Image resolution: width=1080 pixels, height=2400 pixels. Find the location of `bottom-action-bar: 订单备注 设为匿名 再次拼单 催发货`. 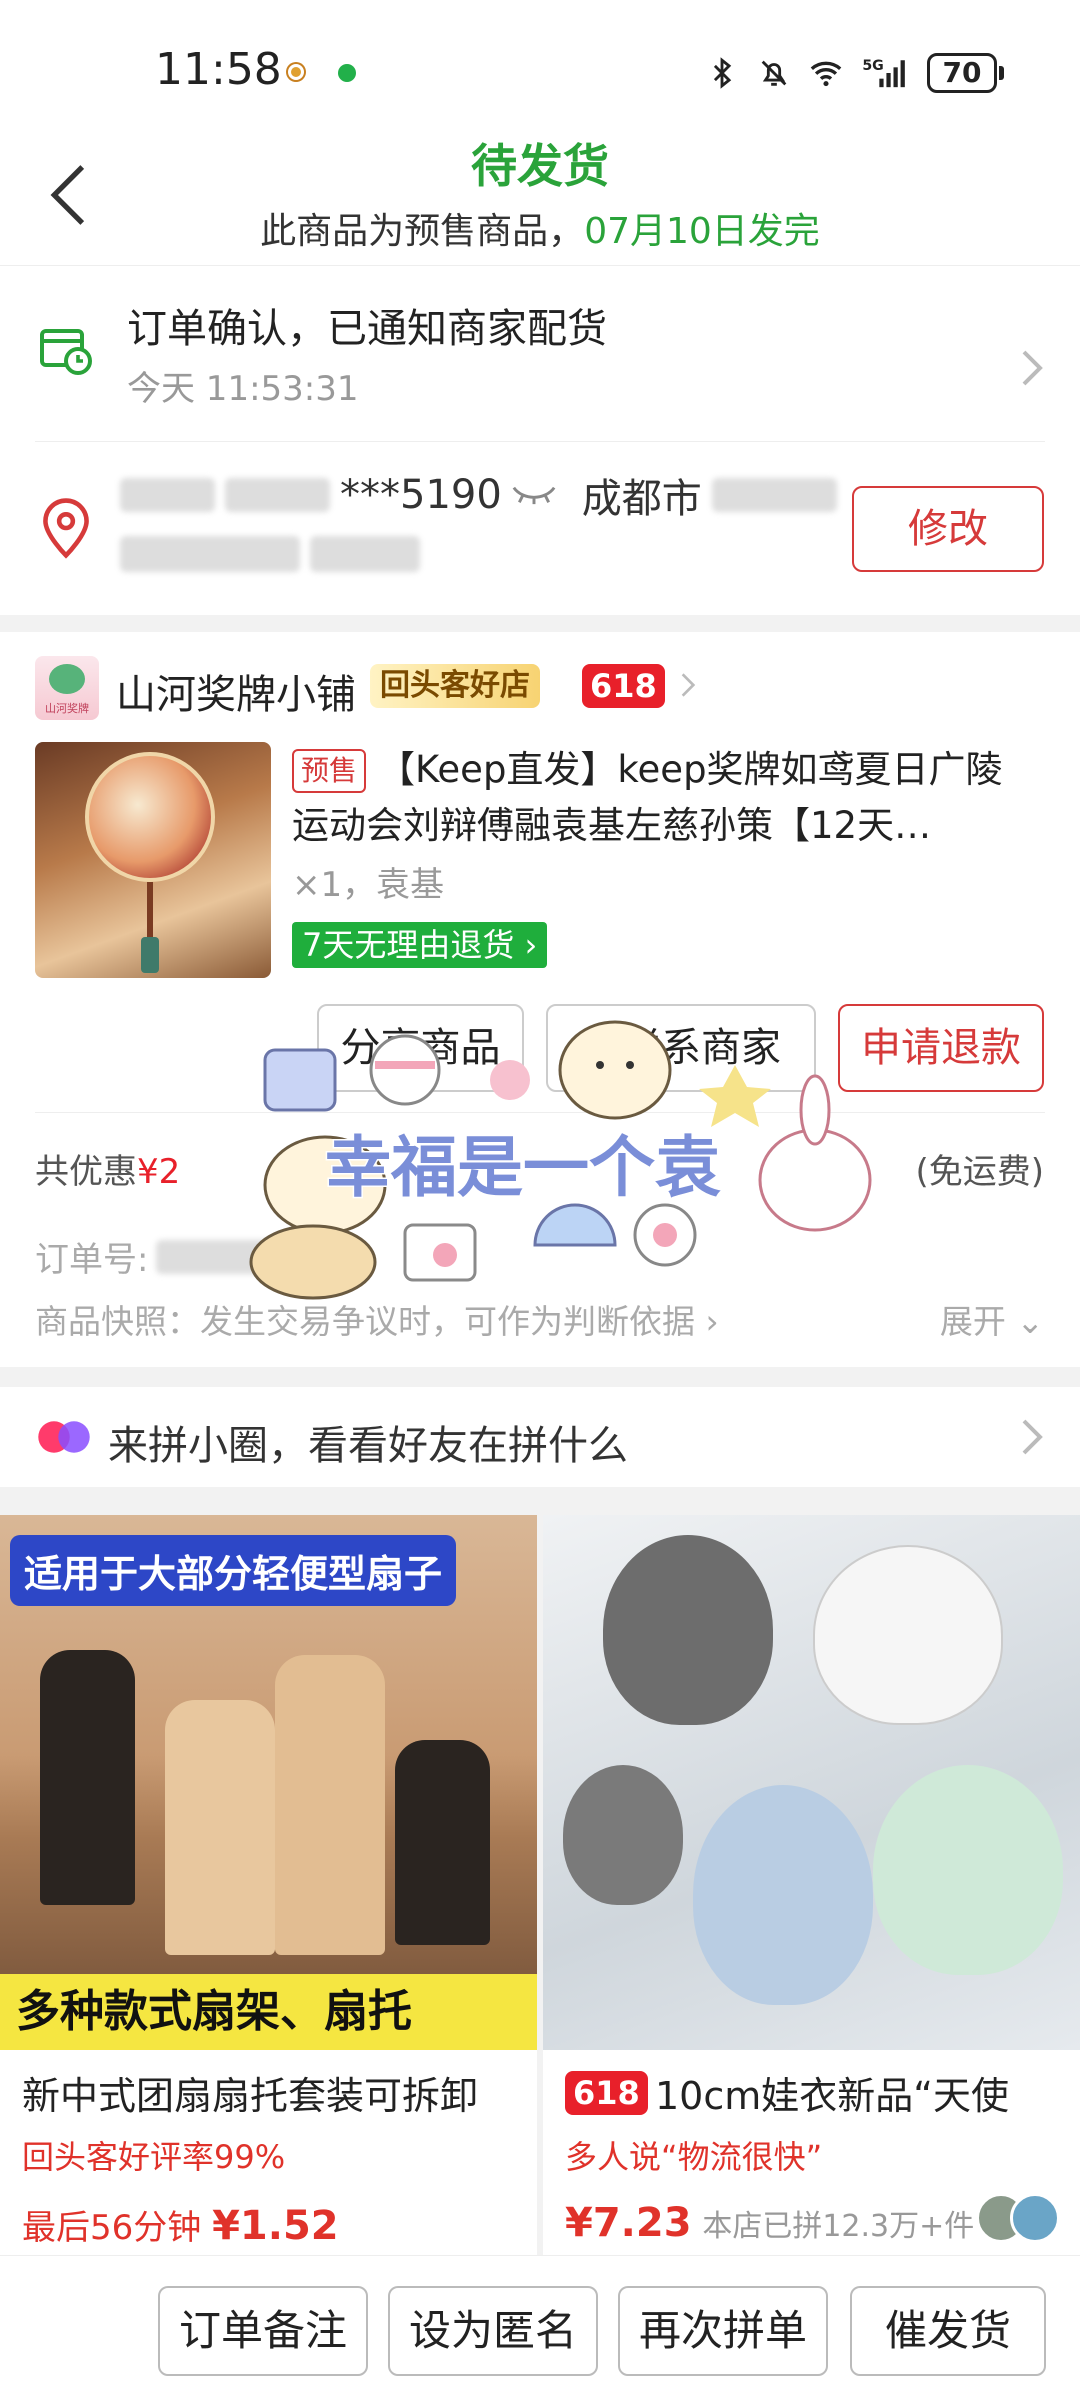

bottom-action-bar: 订单备注 设为匿名 再次拼单 催发货 is located at coordinates (540, 2327).